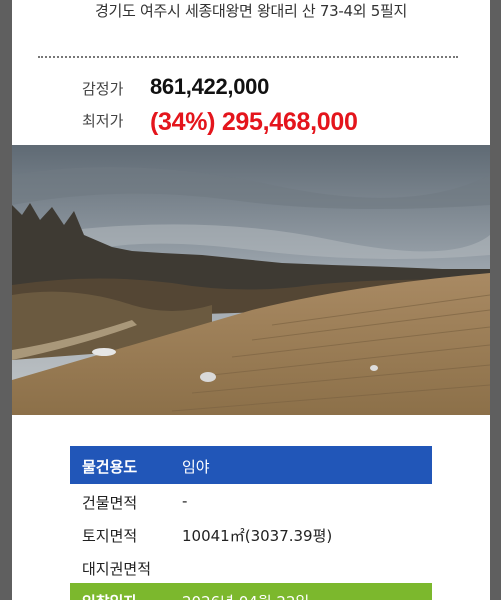 The image size is (501, 600). I want to click on info-row-building-area: 건물면적 -, so click(251, 500).